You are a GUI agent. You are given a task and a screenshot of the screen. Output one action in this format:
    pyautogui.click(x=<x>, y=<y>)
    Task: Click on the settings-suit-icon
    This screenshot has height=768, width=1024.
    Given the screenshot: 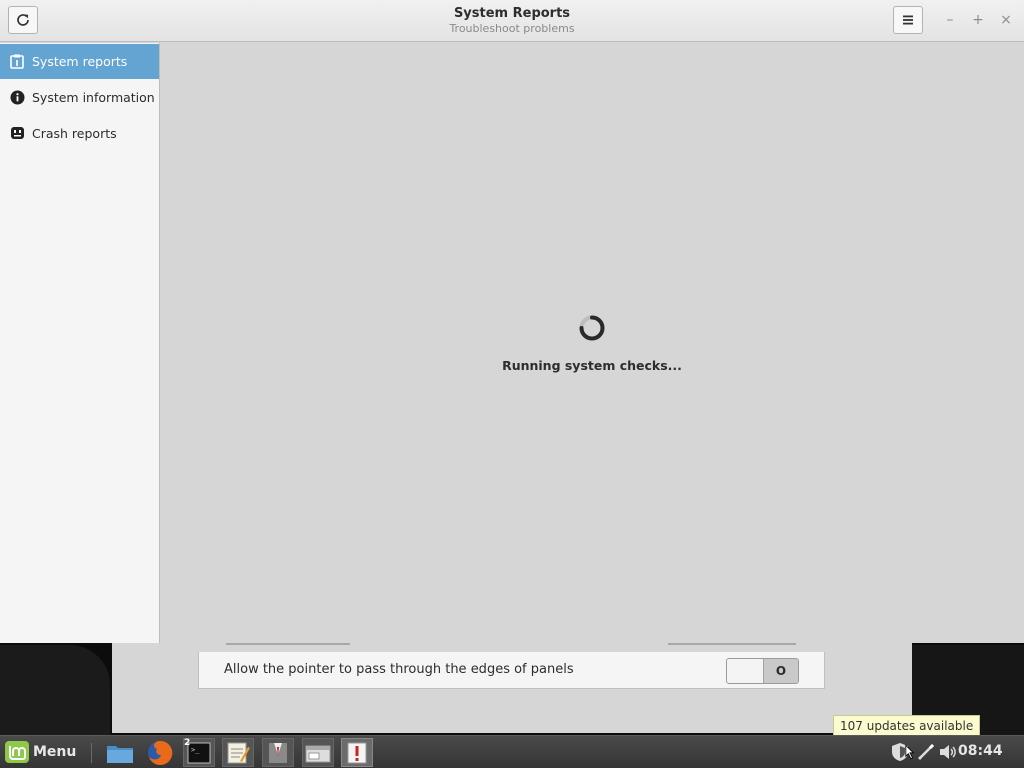 What is the action you would take?
    pyautogui.click(x=278, y=752)
    